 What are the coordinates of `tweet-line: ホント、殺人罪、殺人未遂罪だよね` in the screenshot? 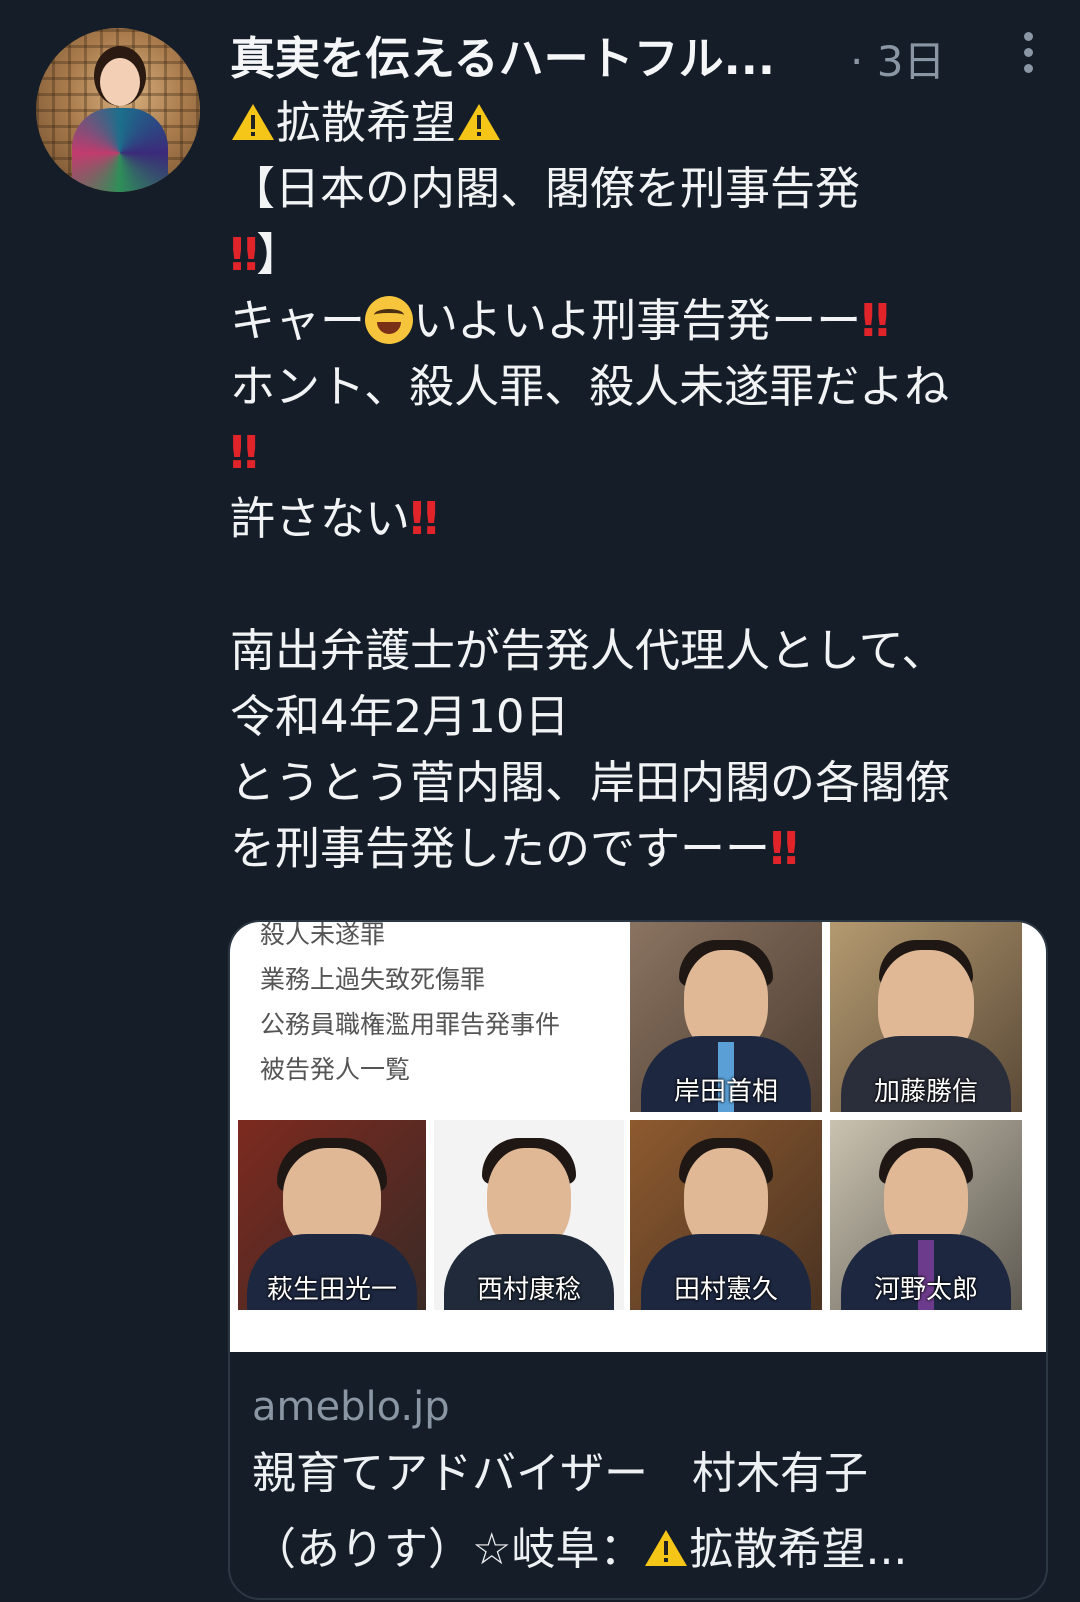 It's located at (590, 386).